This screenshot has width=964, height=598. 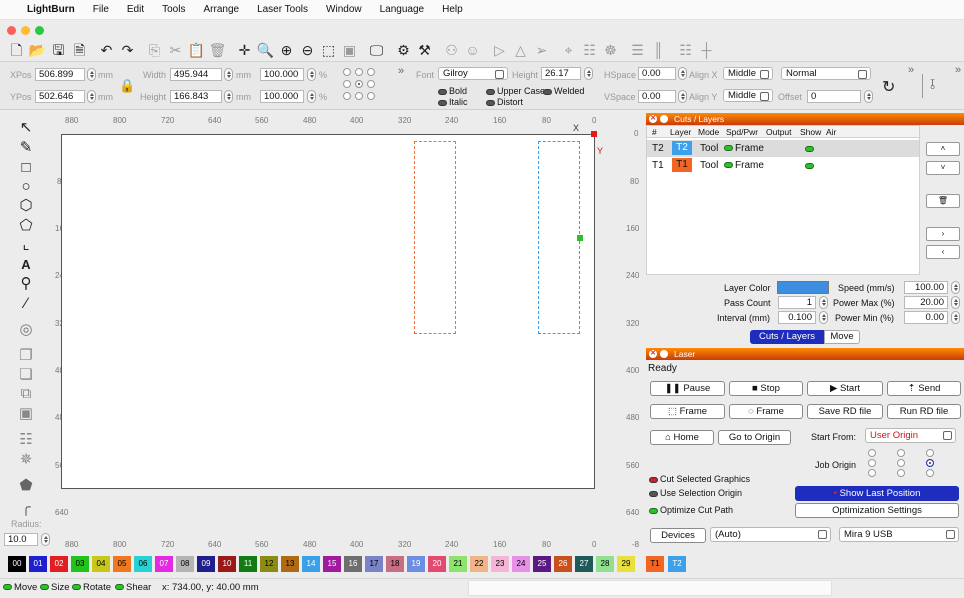 What do you see at coordinates (872, 453) in the screenshot?
I see `job-origin-radio-tl` at bounding box center [872, 453].